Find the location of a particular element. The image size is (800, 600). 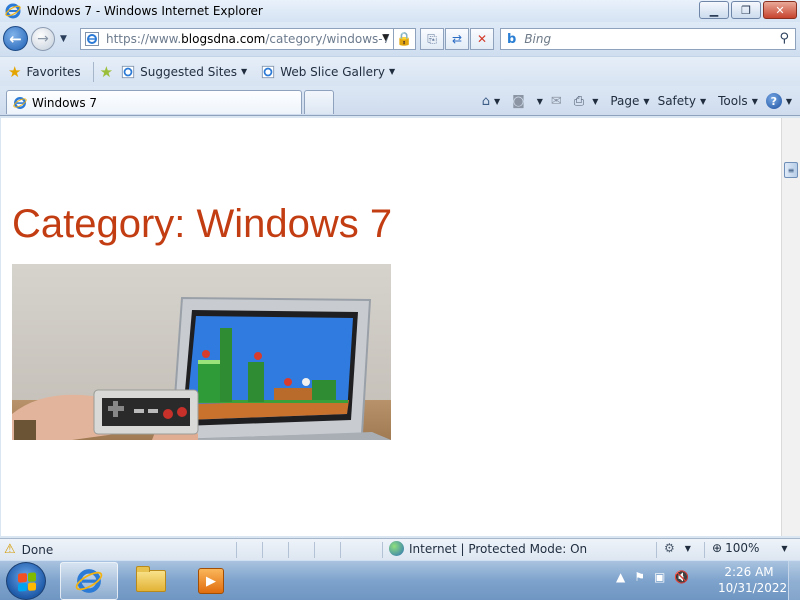

warning-icon: ⚠ is located at coordinates (10, 549).